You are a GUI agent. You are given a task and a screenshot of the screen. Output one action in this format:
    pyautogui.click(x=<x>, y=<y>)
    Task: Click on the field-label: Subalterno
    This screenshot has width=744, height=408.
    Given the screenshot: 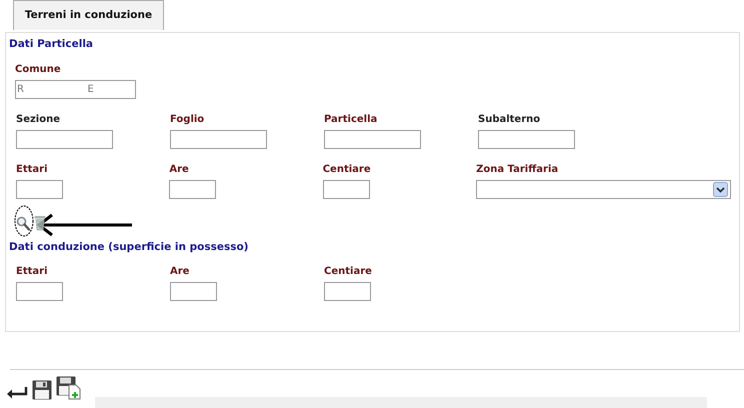 What is the action you would take?
    pyautogui.click(x=510, y=119)
    